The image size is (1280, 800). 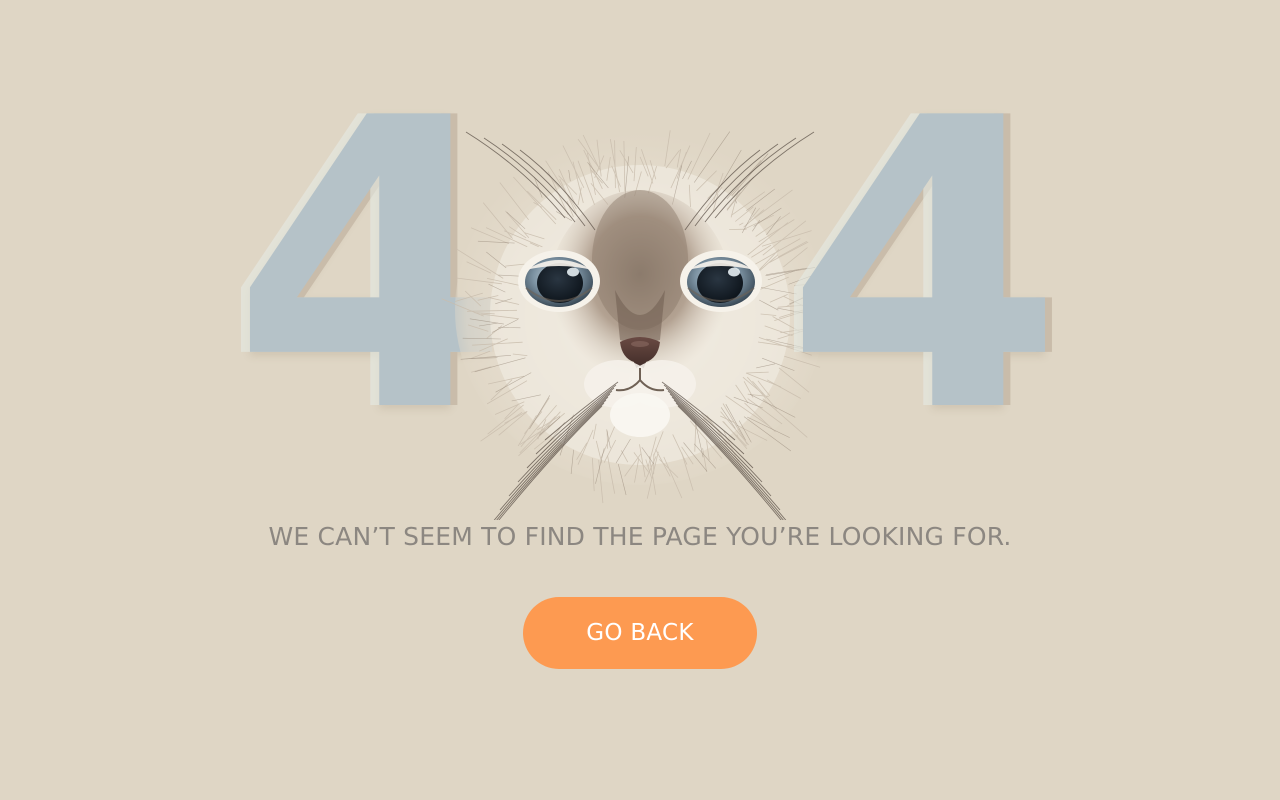 What do you see at coordinates (640, 633) in the screenshot?
I see `go-back-button: GO BACK` at bounding box center [640, 633].